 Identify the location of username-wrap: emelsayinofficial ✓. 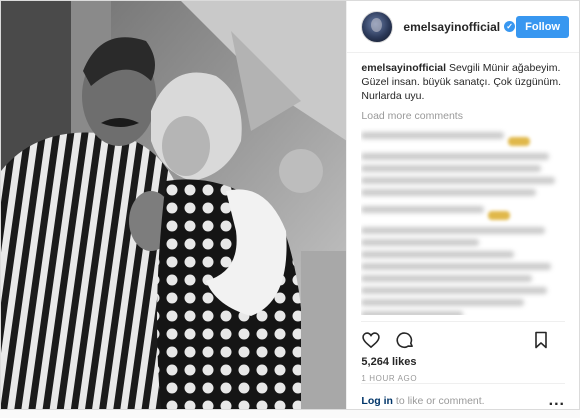
(459, 27).